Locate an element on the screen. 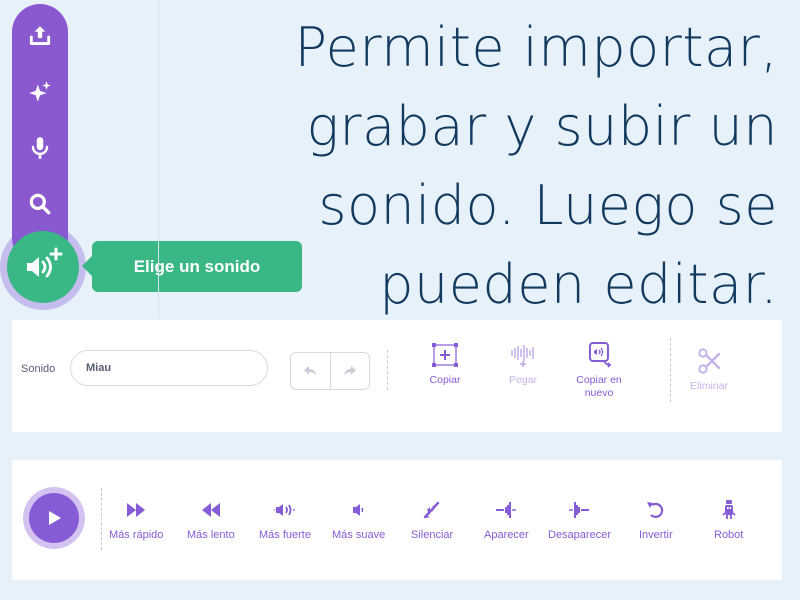 This screenshot has height=600, width=800. effects-separator is located at coordinates (101, 519).